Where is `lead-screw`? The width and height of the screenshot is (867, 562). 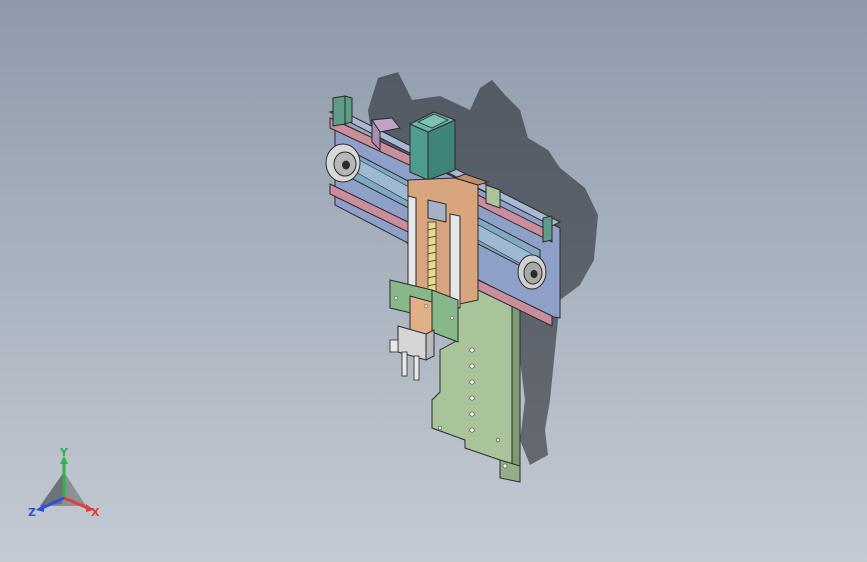 lead-screw is located at coordinates (432, 258).